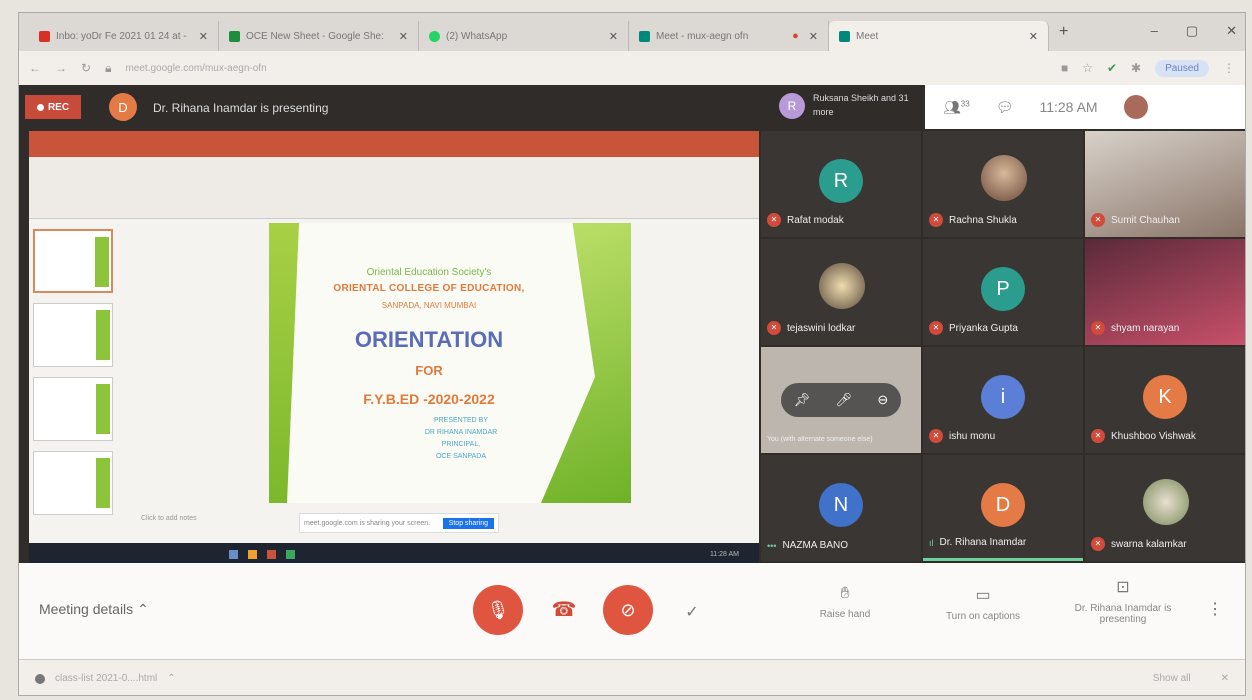 The image size is (1252, 700). Describe the element at coordinates (882, 400) in the screenshot. I see `remove-icon: ⊖` at that location.